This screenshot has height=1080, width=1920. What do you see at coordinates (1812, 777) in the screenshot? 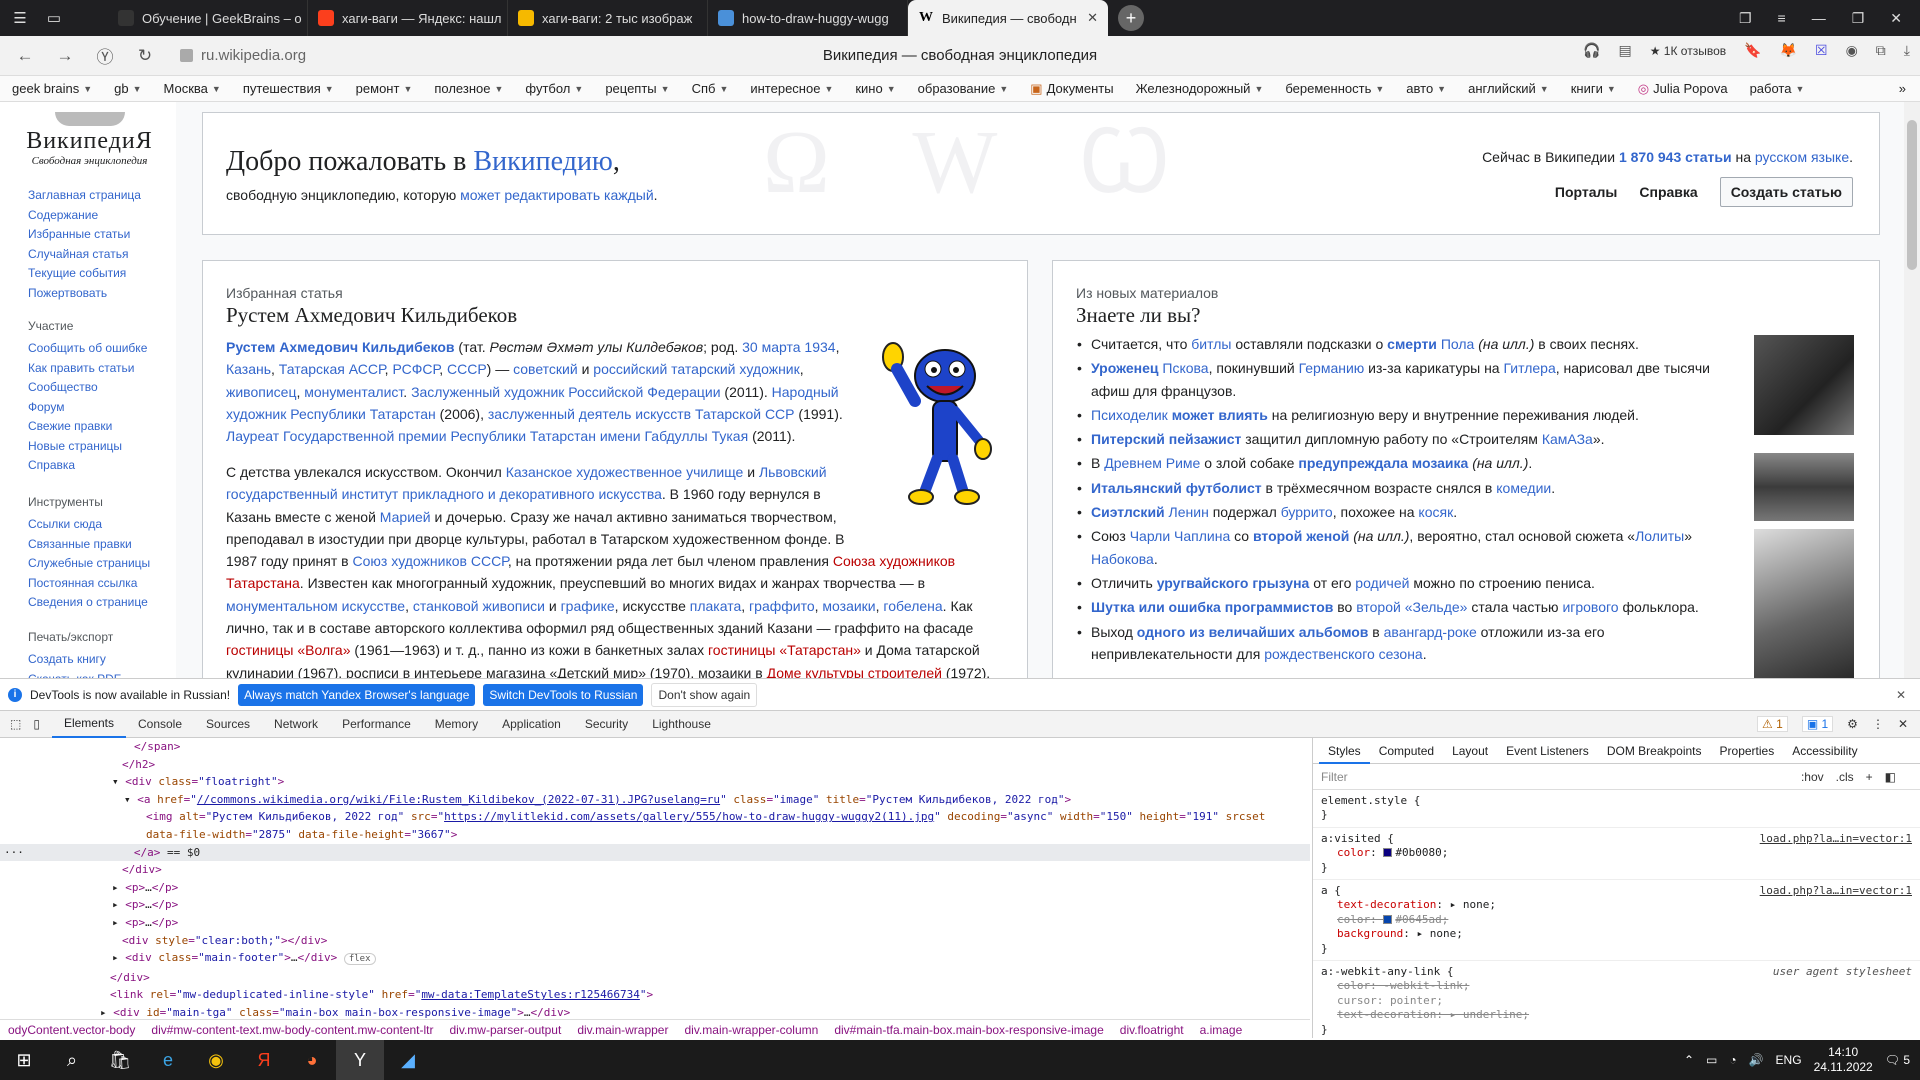
I see `hov-toggle: :hov` at bounding box center [1812, 777].